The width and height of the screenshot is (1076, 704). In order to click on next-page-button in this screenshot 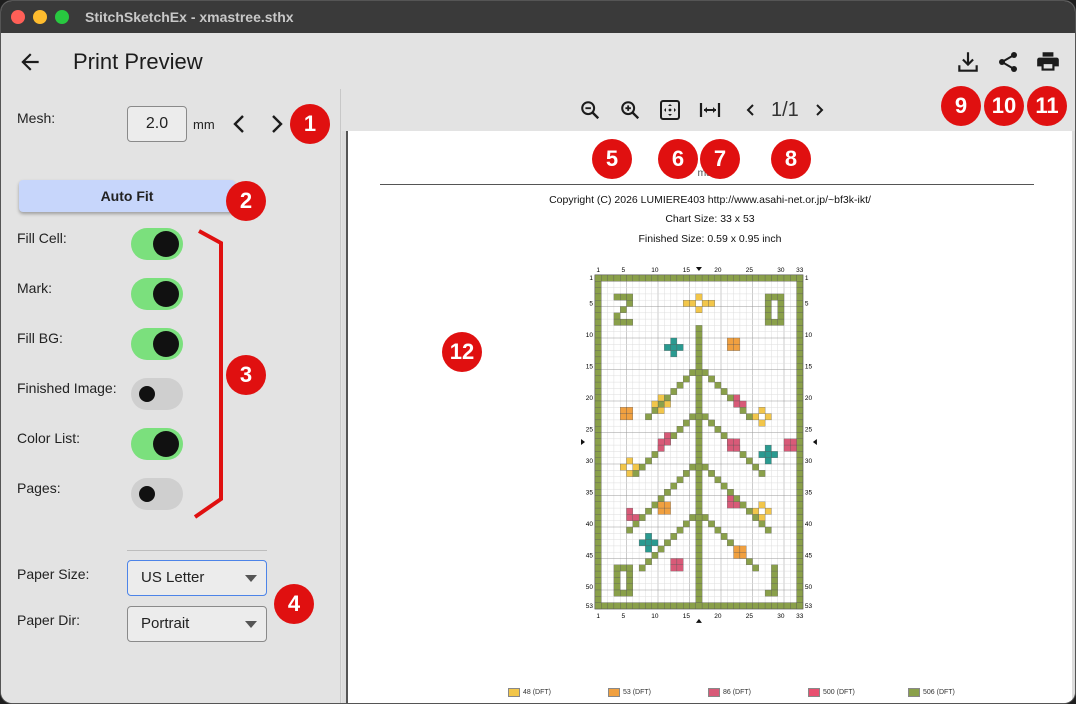, I will do `click(819, 110)`.